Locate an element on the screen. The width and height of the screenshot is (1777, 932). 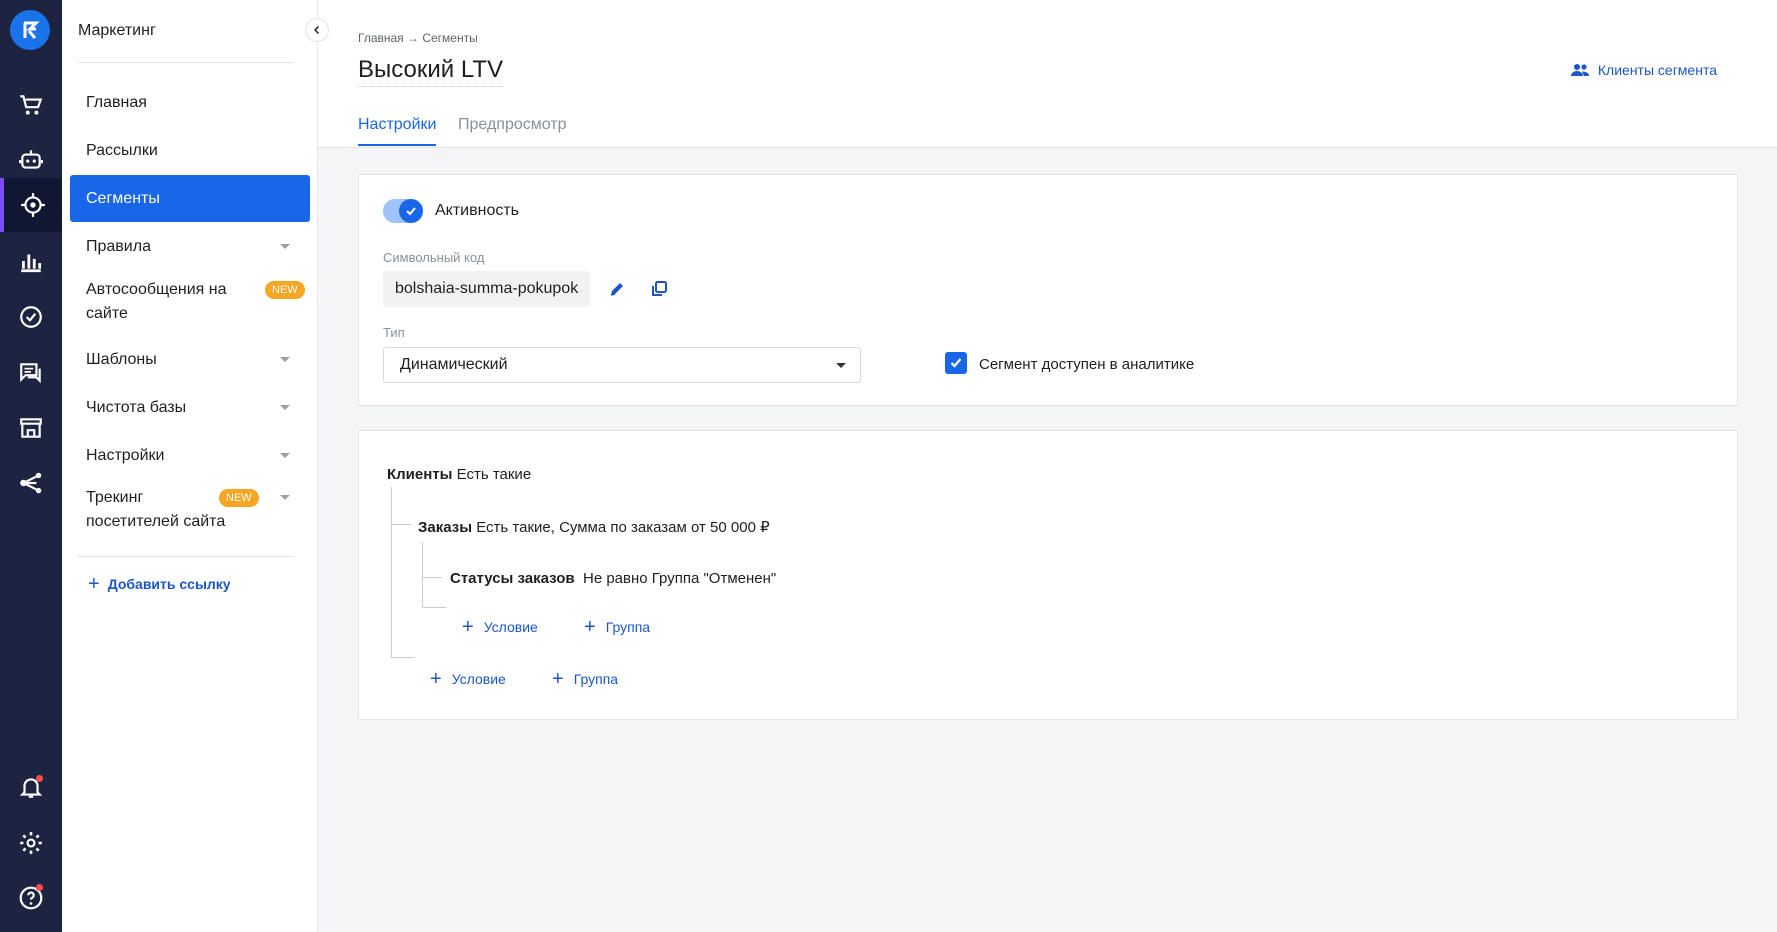
target-icon is located at coordinates (33, 205).